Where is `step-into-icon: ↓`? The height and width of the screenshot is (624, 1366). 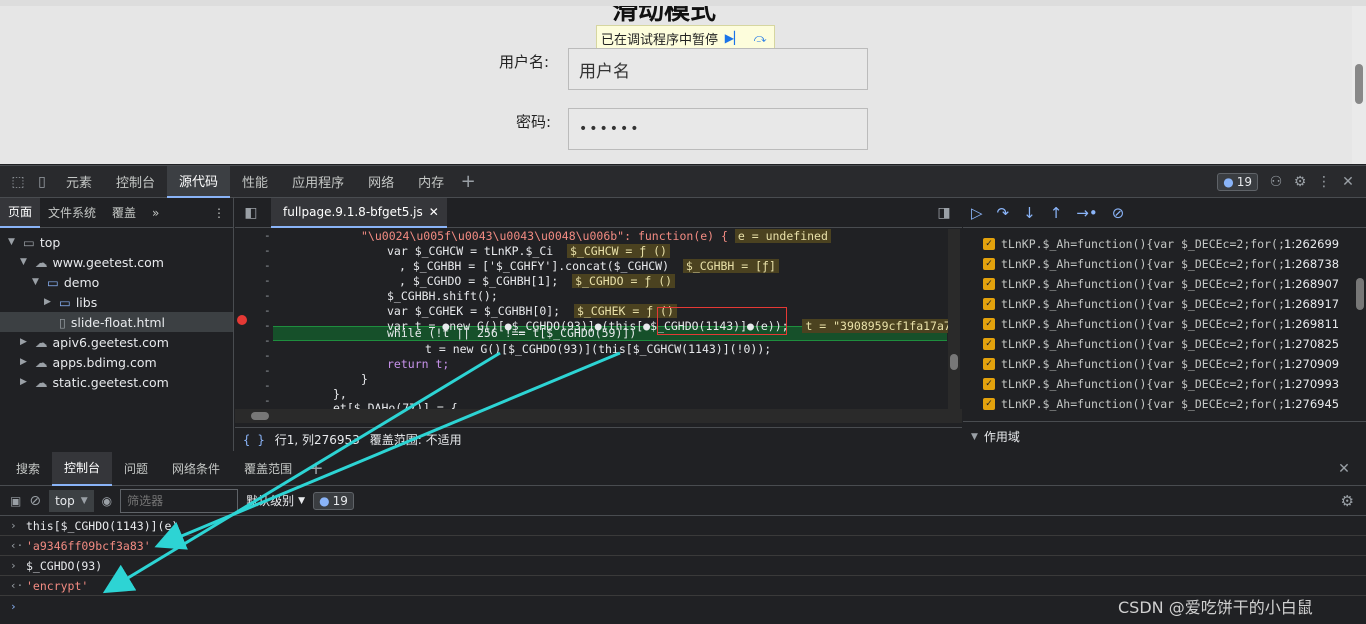 step-into-icon: ↓ is located at coordinates (1029, 213).